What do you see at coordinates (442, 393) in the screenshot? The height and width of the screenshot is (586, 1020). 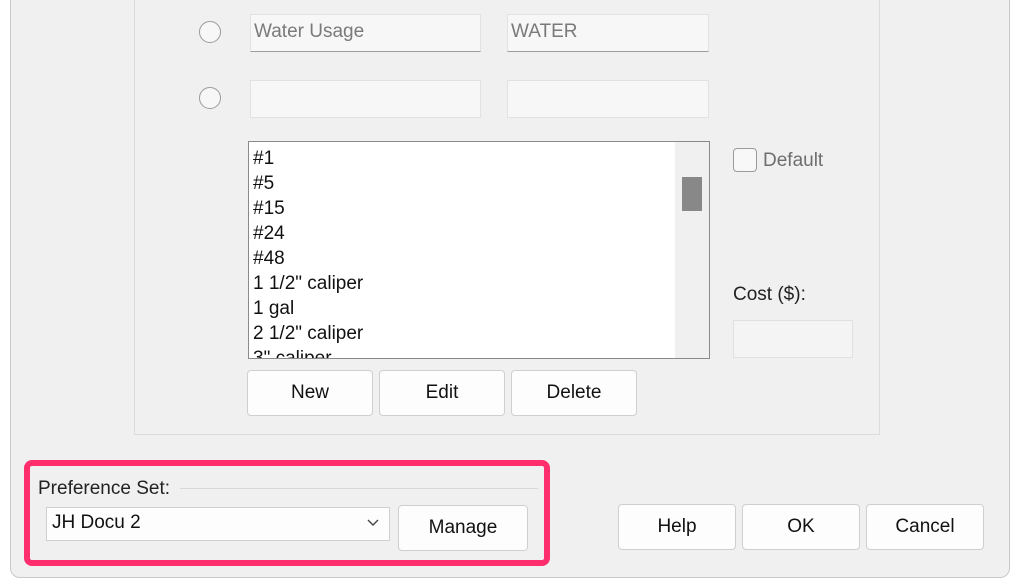 I see `edit-button: Edit` at bounding box center [442, 393].